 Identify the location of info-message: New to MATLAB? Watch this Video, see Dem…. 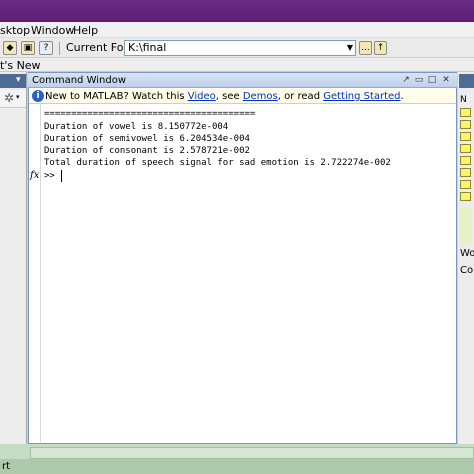
(224, 96).